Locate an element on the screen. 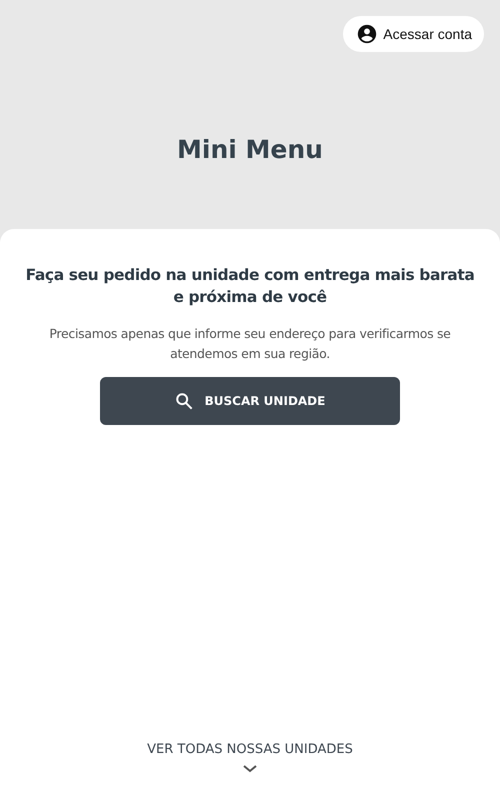  card-heading: Faça seu pedido na unidade com entrega mais barata e próxima de você is located at coordinates (250, 286).